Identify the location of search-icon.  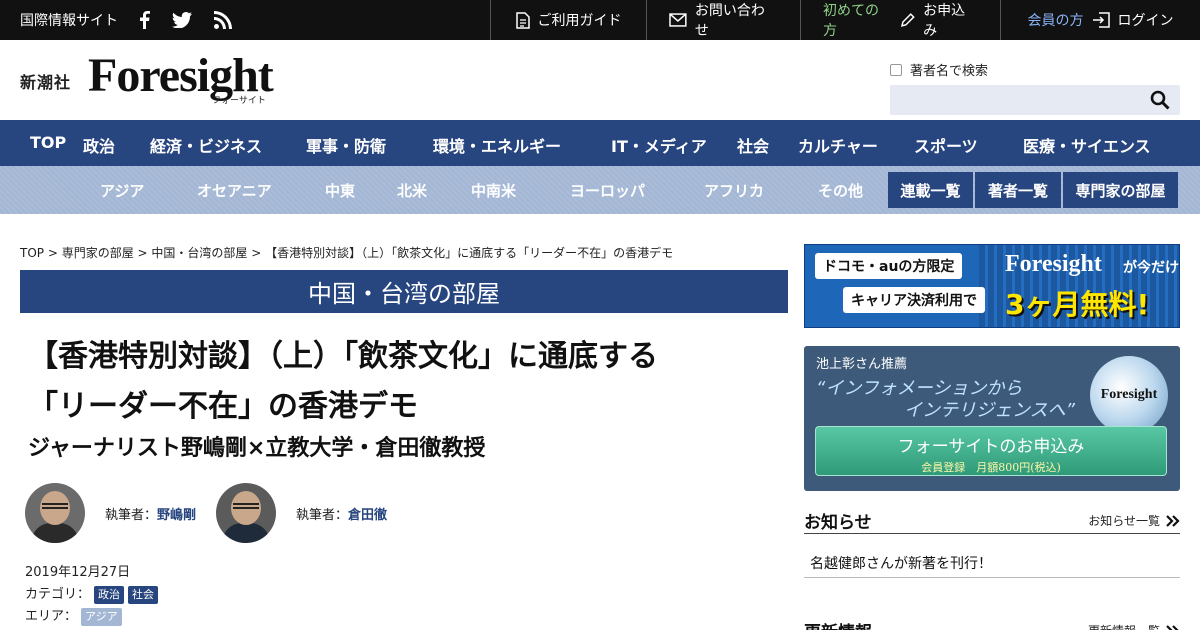
(1160, 102).